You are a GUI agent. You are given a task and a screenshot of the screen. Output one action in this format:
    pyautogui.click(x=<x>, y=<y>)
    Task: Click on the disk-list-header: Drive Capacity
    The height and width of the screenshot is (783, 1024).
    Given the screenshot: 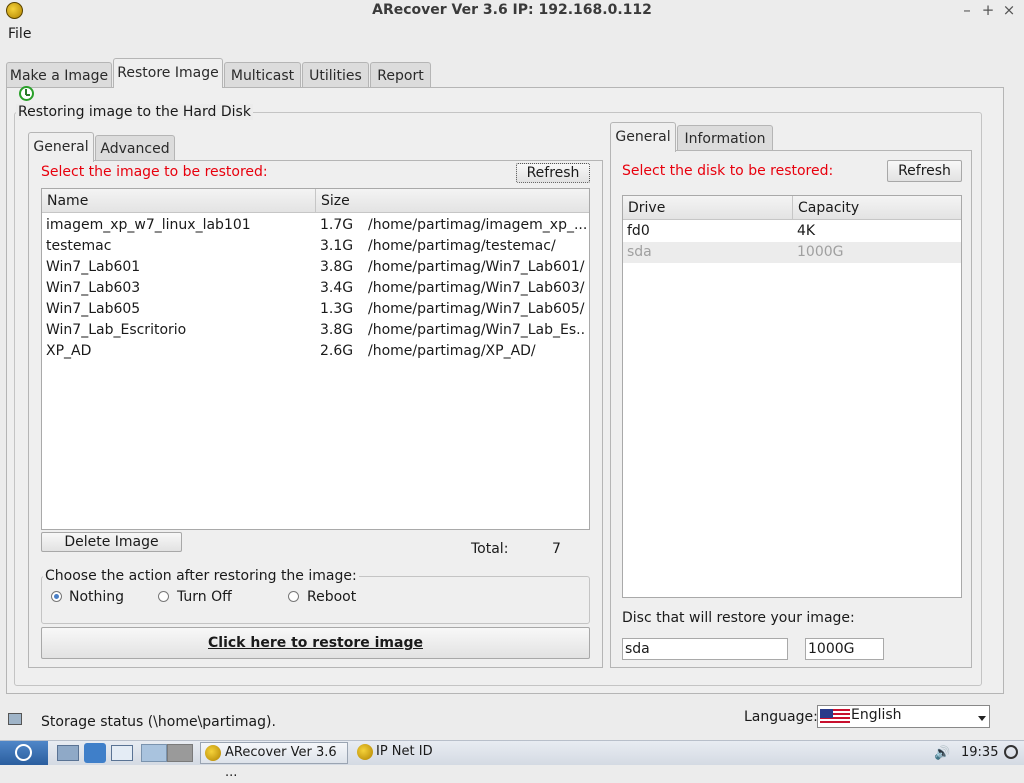 What is the action you would take?
    pyautogui.click(x=792, y=208)
    